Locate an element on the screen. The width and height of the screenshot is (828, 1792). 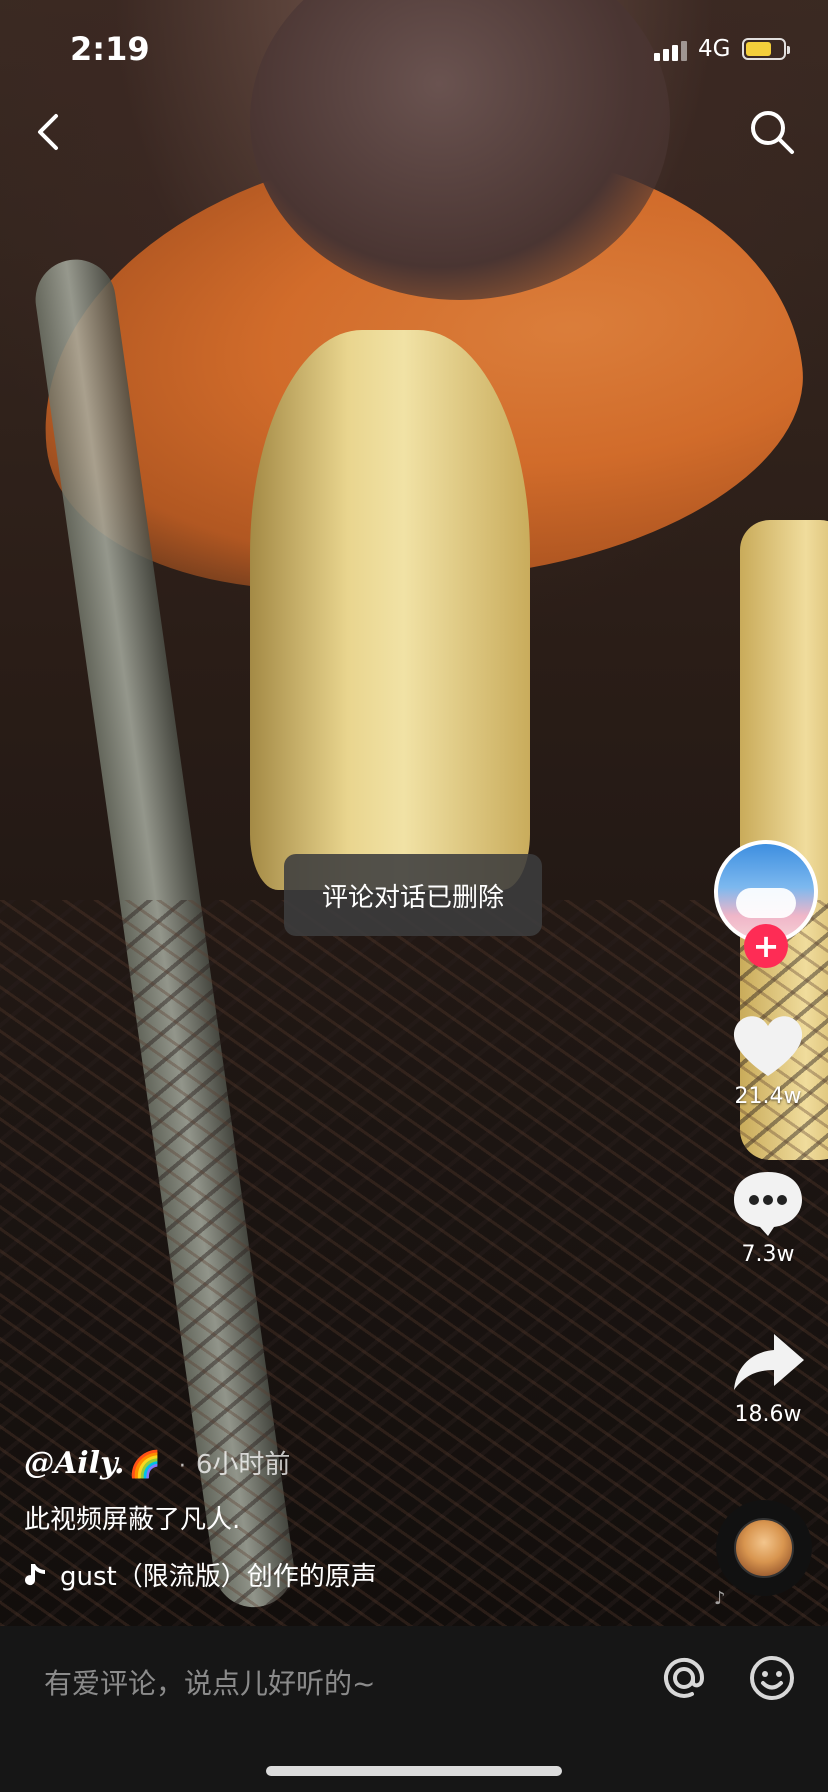
heart-icon is located at coordinates (768, 1046).